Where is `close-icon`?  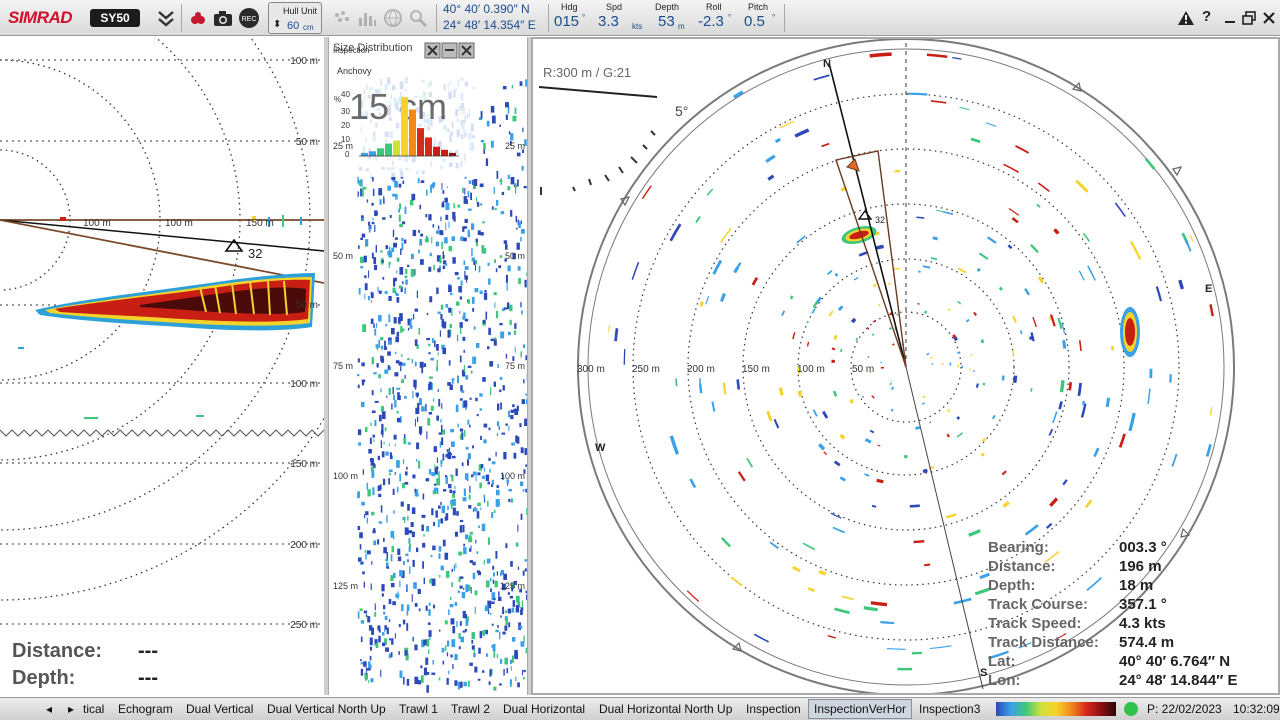
close-icon is located at coordinates (1268, 18).